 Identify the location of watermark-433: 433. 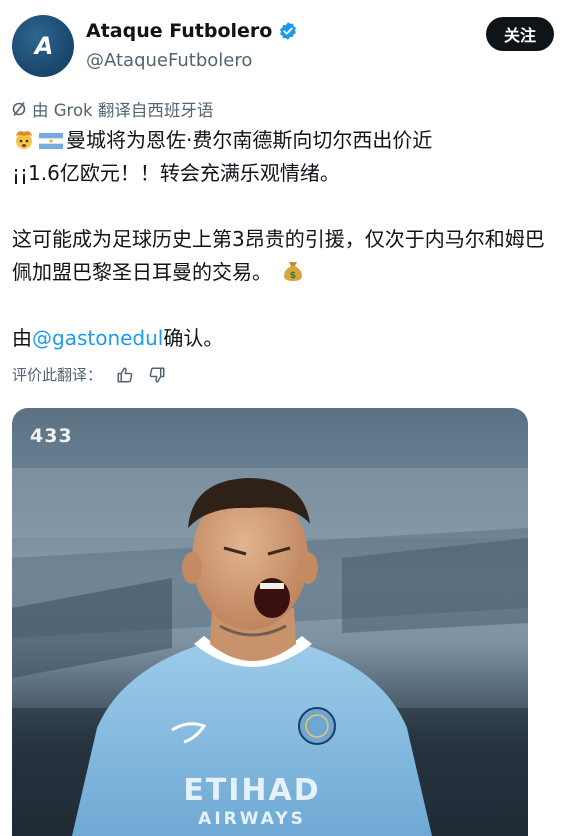
(51, 436).